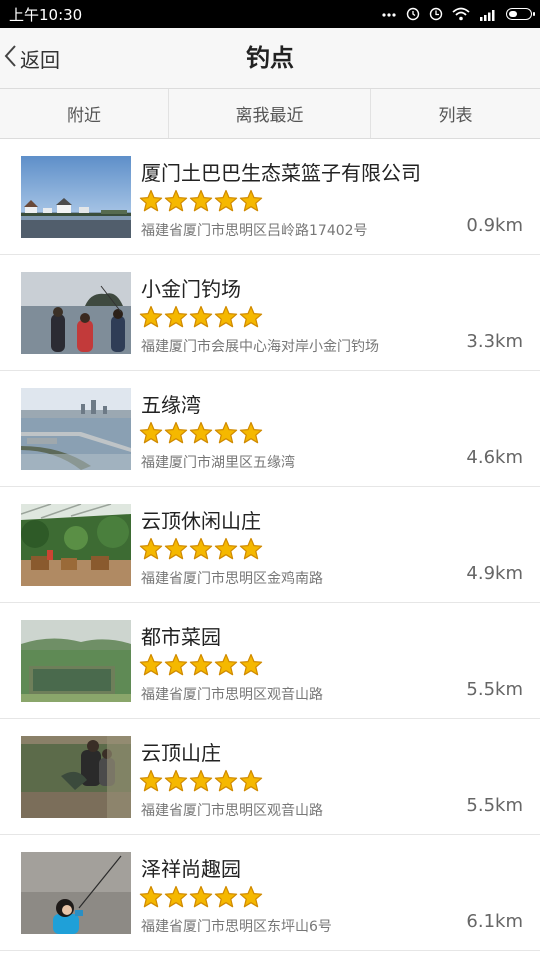 This screenshot has height=960, width=540. I want to click on spot-distance: 4.9km, so click(494, 573).